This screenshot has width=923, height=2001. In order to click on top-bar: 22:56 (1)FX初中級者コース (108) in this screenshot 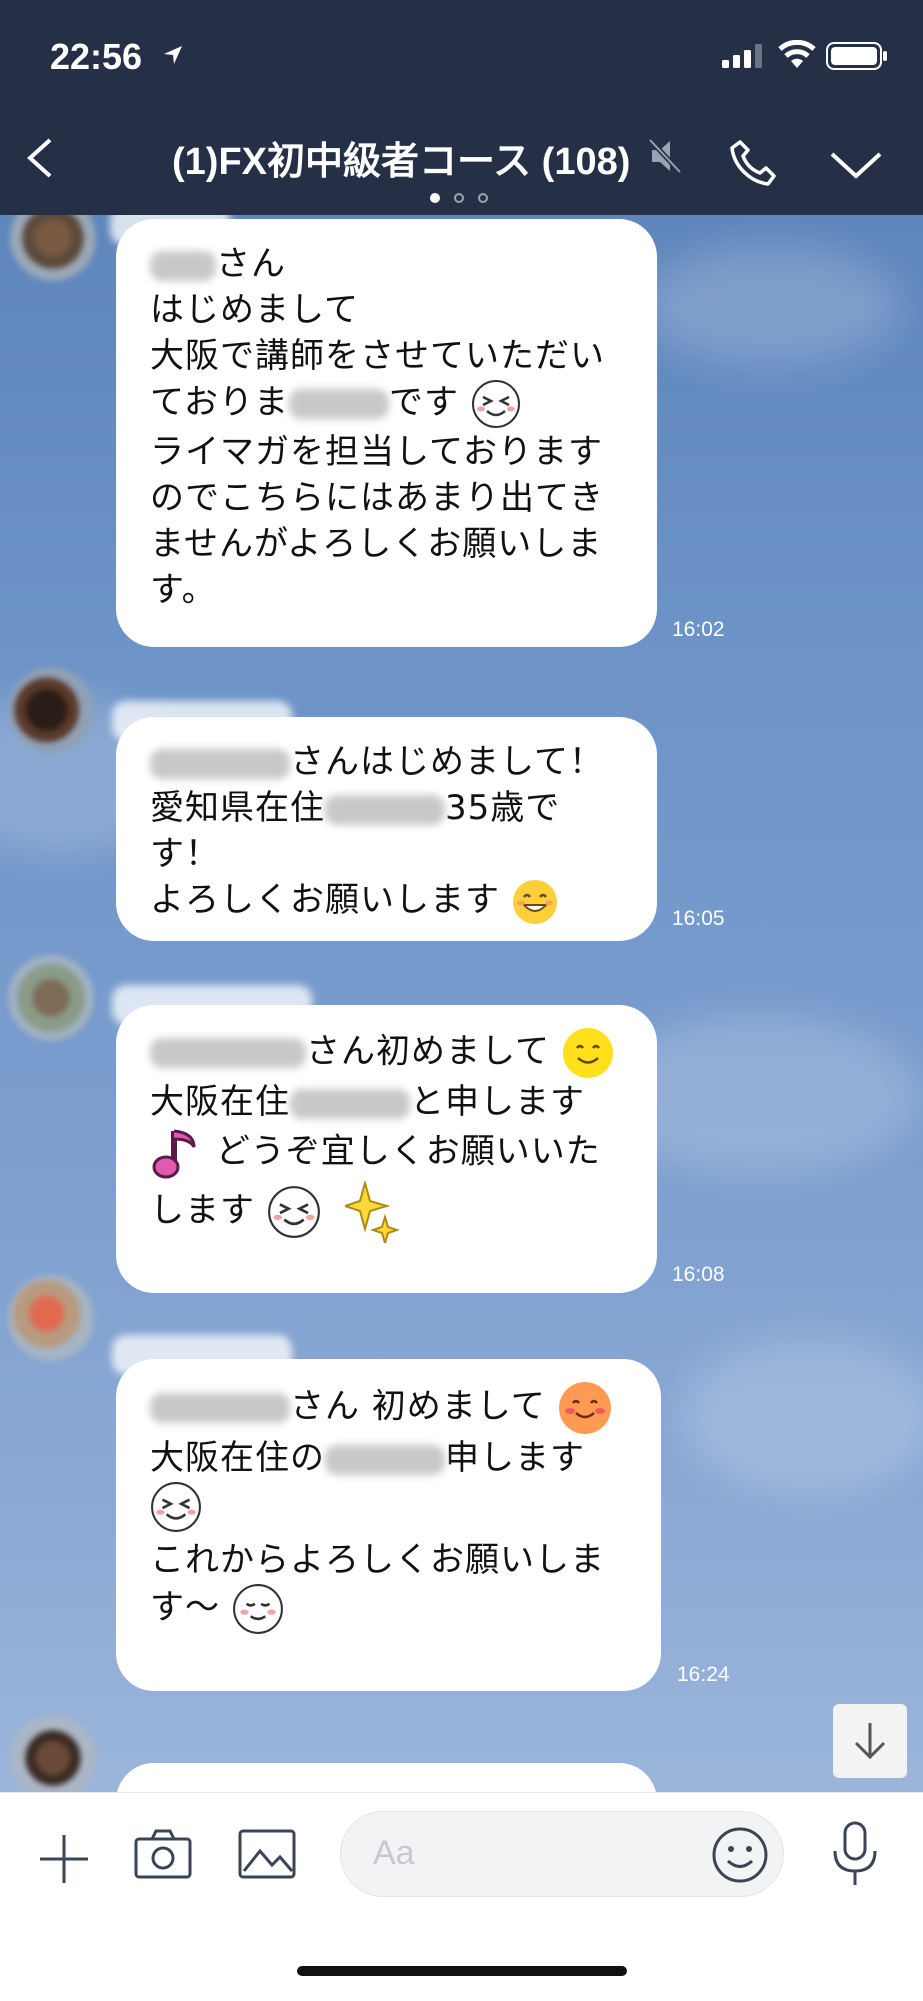, I will do `click(461, 107)`.